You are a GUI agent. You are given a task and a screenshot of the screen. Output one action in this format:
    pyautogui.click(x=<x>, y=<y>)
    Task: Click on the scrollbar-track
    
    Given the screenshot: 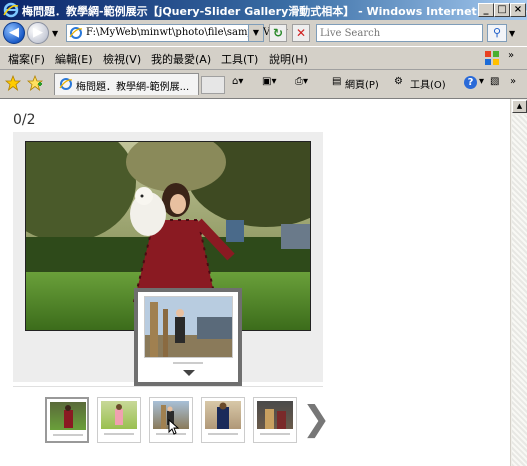 What is the action you would take?
    pyautogui.click(x=519, y=290)
    